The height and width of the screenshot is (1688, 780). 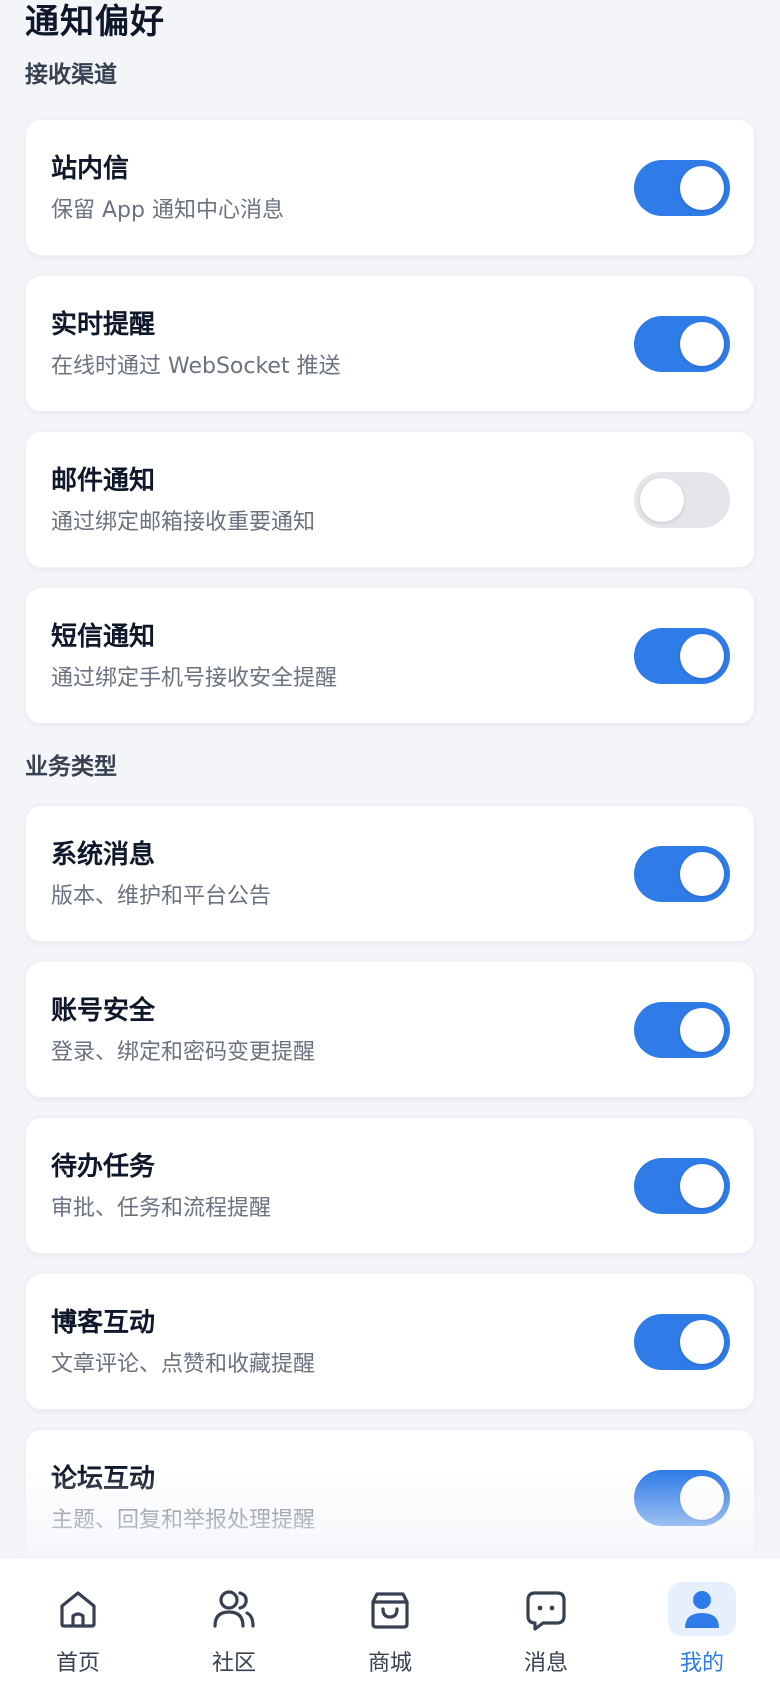 I want to click on setting-card-sms: 短信通知 通过绑定手机号接收安全提醒, so click(x=390, y=655).